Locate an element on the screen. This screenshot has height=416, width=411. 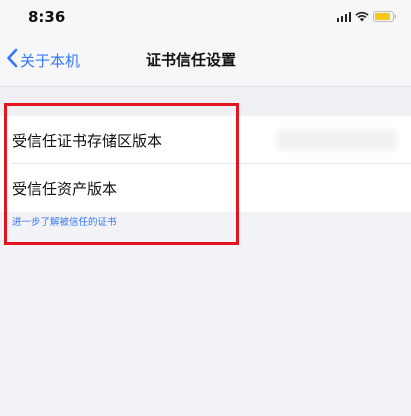
back-button: 关于本机 is located at coordinates (43, 60).